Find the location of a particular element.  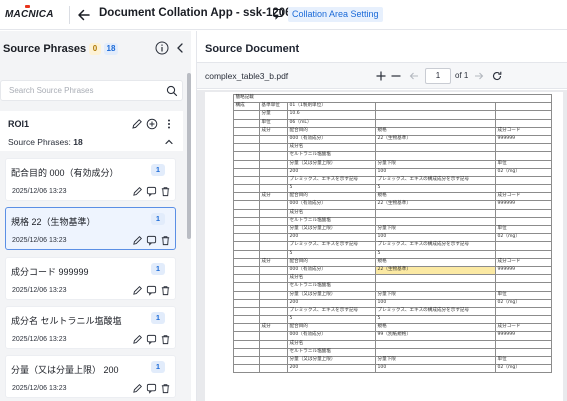

chevron-left-icon is located at coordinates (180, 48).